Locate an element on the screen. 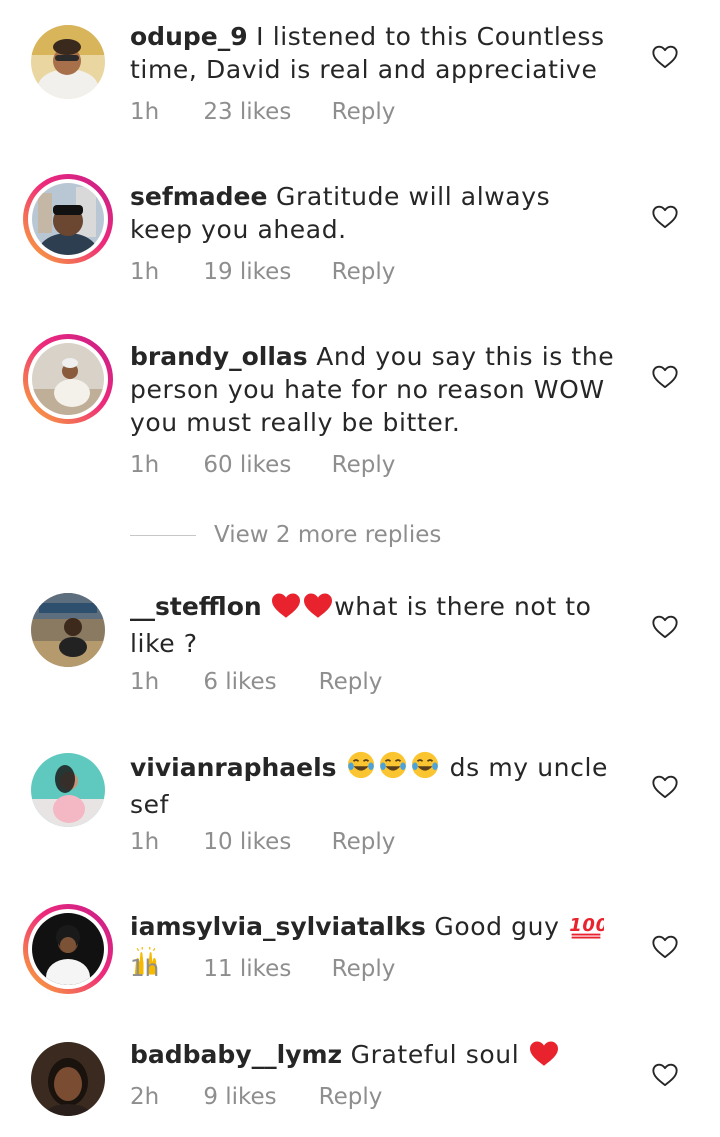  comment-username: brandy_ollas is located at coordinates (219, 356).